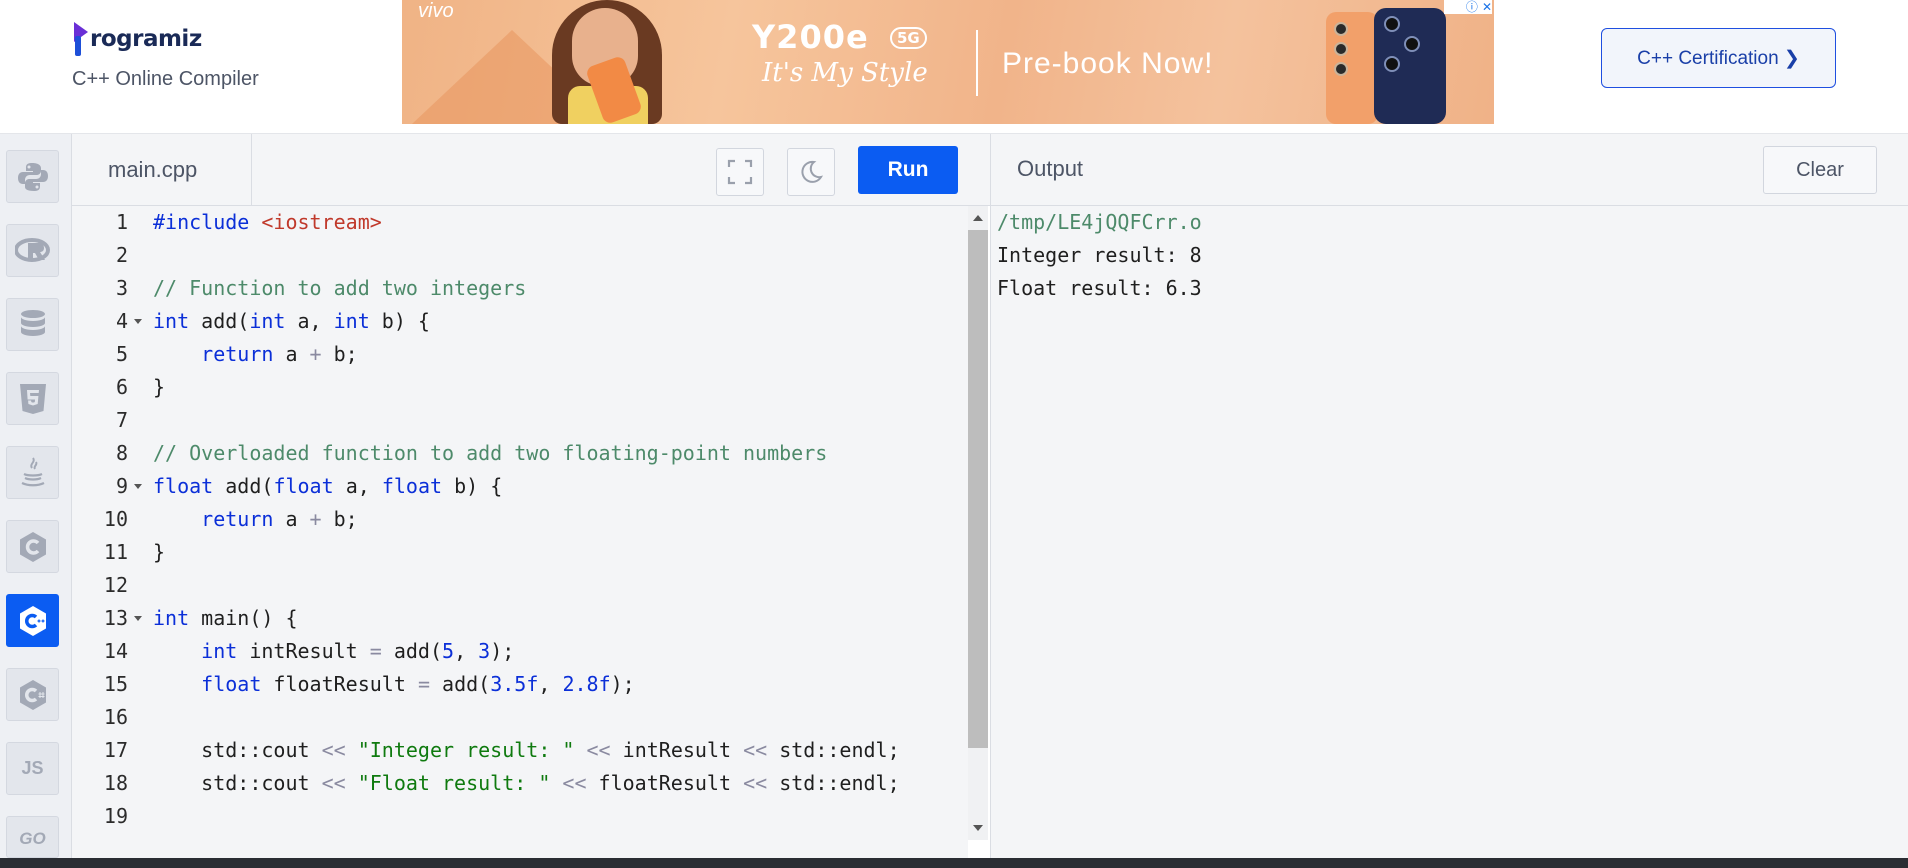  I want to click on line-number: 14, so click(115, 651).